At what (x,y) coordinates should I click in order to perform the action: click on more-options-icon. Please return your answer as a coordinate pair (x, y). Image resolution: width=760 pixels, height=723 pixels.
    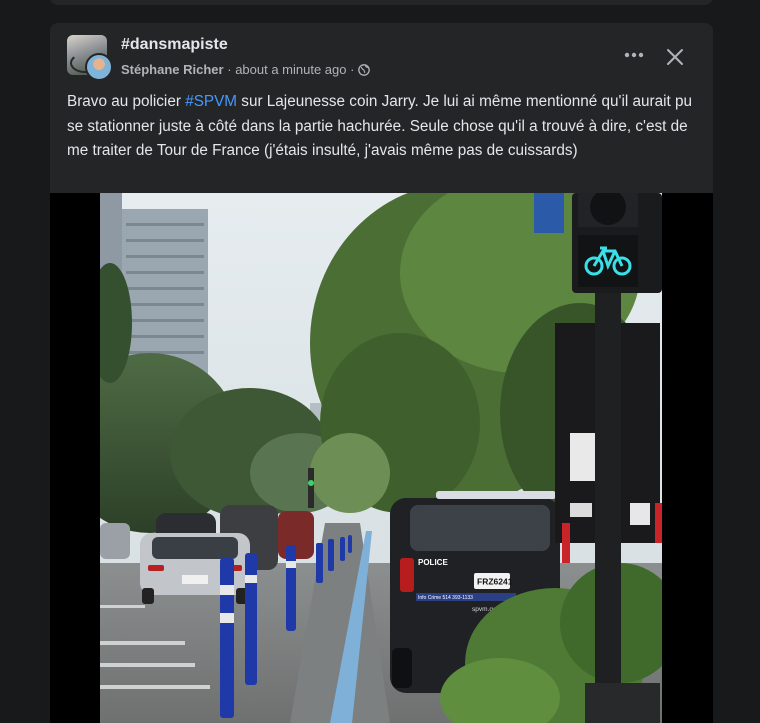
    Looking at the image, I should click on (634, 55).